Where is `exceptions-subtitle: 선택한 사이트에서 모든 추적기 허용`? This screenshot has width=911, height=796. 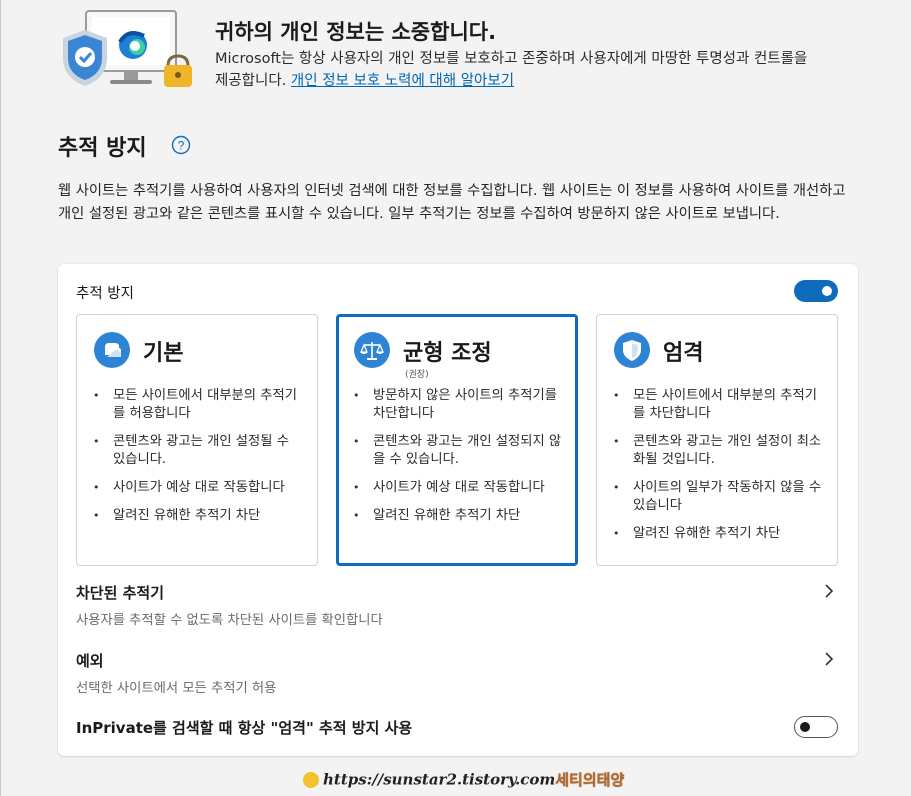
exceptions-subtitle: 선택한 사이트에서 모든 추적기 허용 is located at coordinates (176, 688).